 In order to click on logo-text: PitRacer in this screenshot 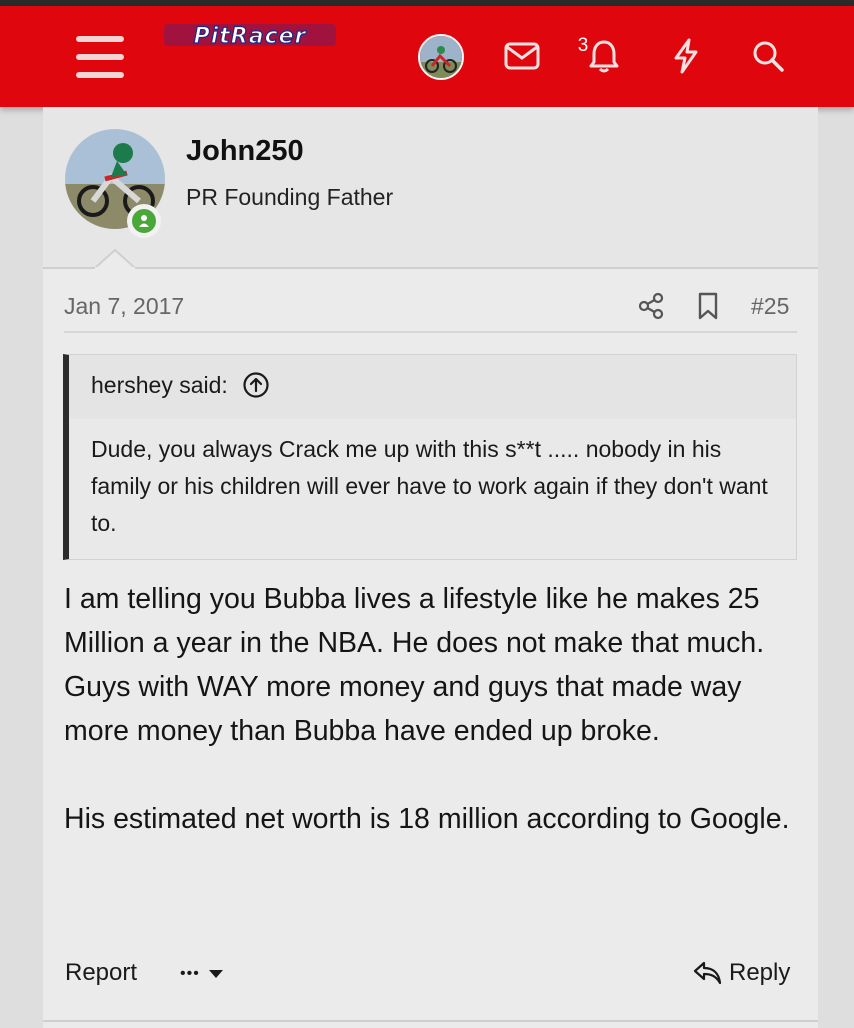, I will do `click(250, 36)`.